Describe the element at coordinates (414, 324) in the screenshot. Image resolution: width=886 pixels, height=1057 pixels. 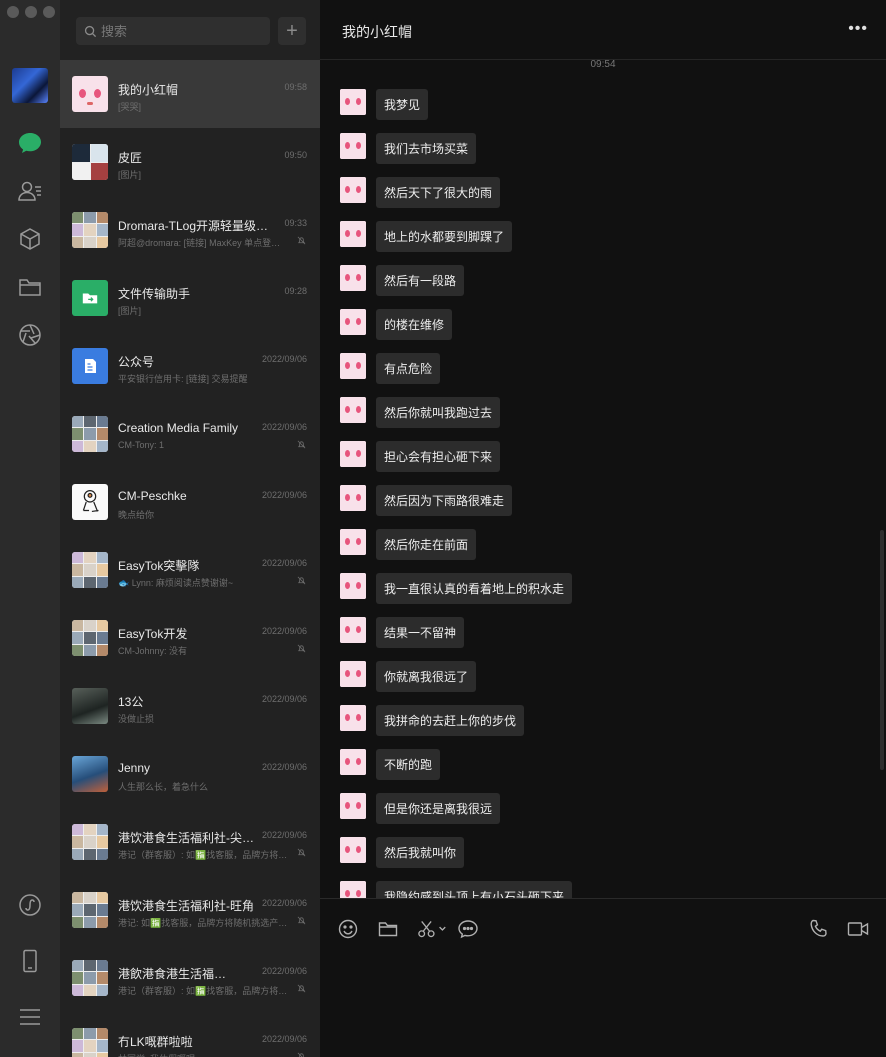
I see `message-bubble: 的楼在维修` at that location.